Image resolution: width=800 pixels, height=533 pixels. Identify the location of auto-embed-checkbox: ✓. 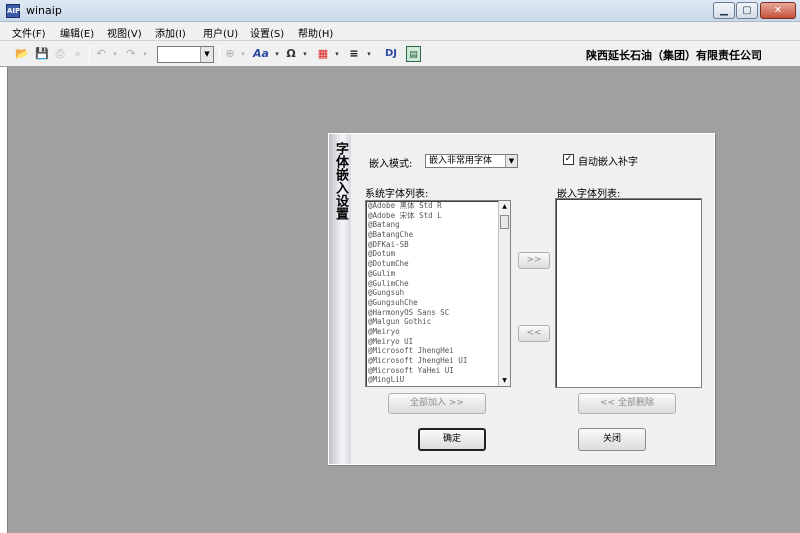
(568, 159).